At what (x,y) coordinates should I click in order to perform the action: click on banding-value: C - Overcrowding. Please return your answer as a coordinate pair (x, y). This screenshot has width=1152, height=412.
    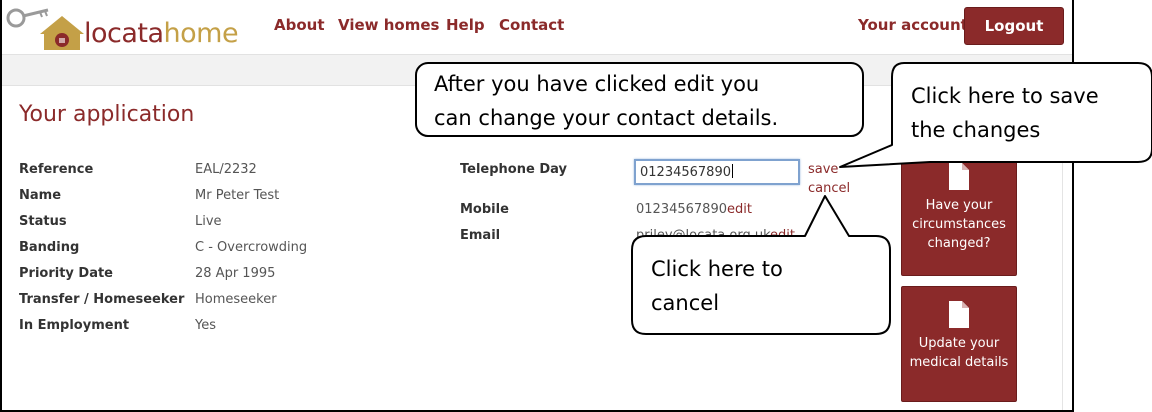
    Looking at the image, I should click on (251, 247).